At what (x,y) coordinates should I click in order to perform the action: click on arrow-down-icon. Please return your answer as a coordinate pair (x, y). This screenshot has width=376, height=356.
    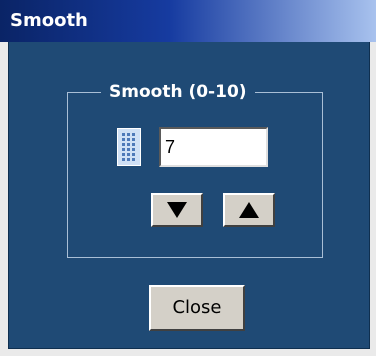
    Looking at the image, I should click on (177, 210).